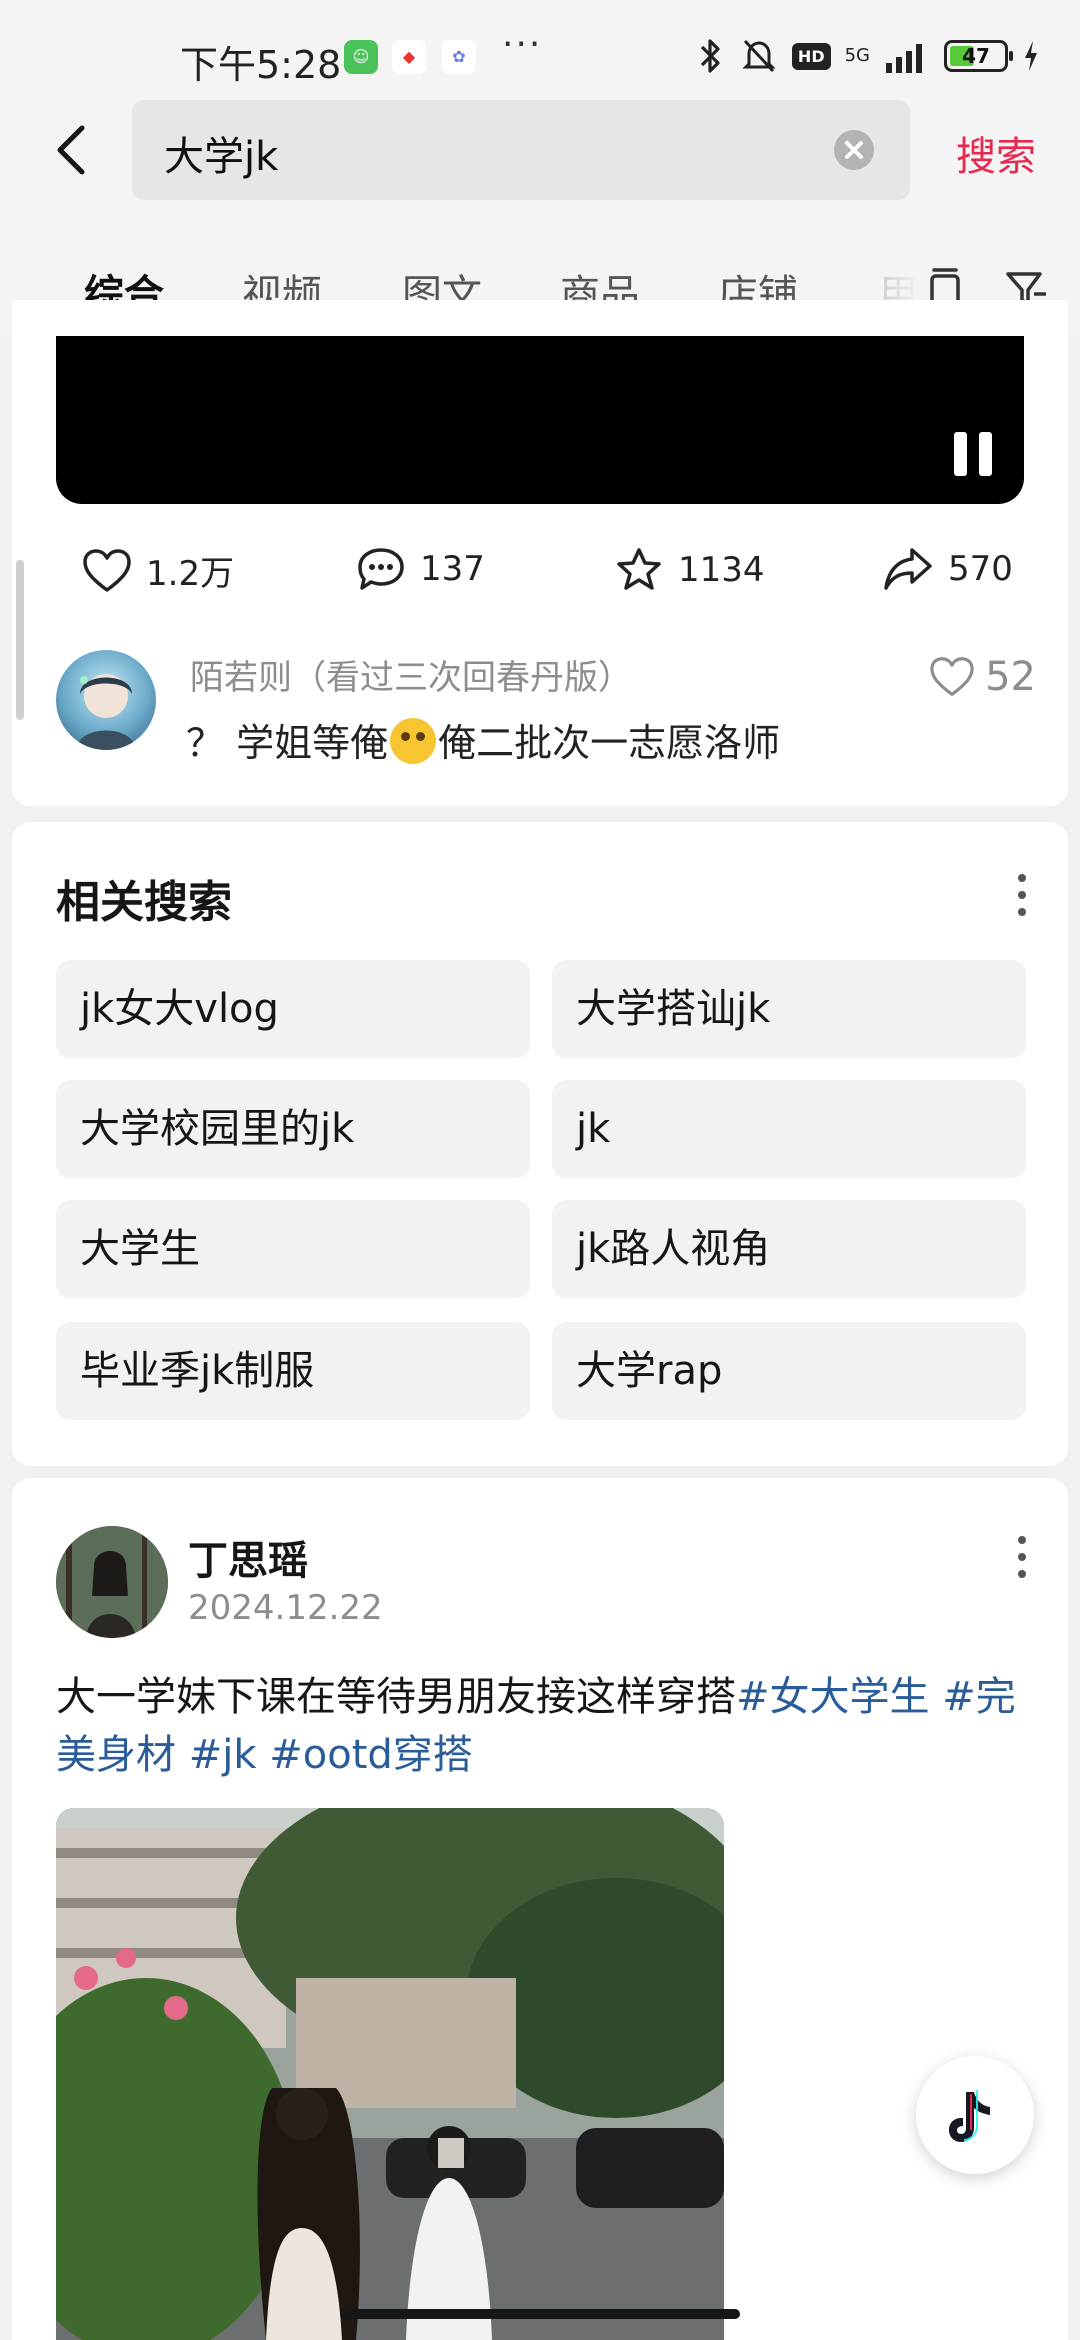  Describe the element at coordinates (287, 743) in the screenshot. I see `comment-text-part-1: ？ 学姐等俺` at that location.